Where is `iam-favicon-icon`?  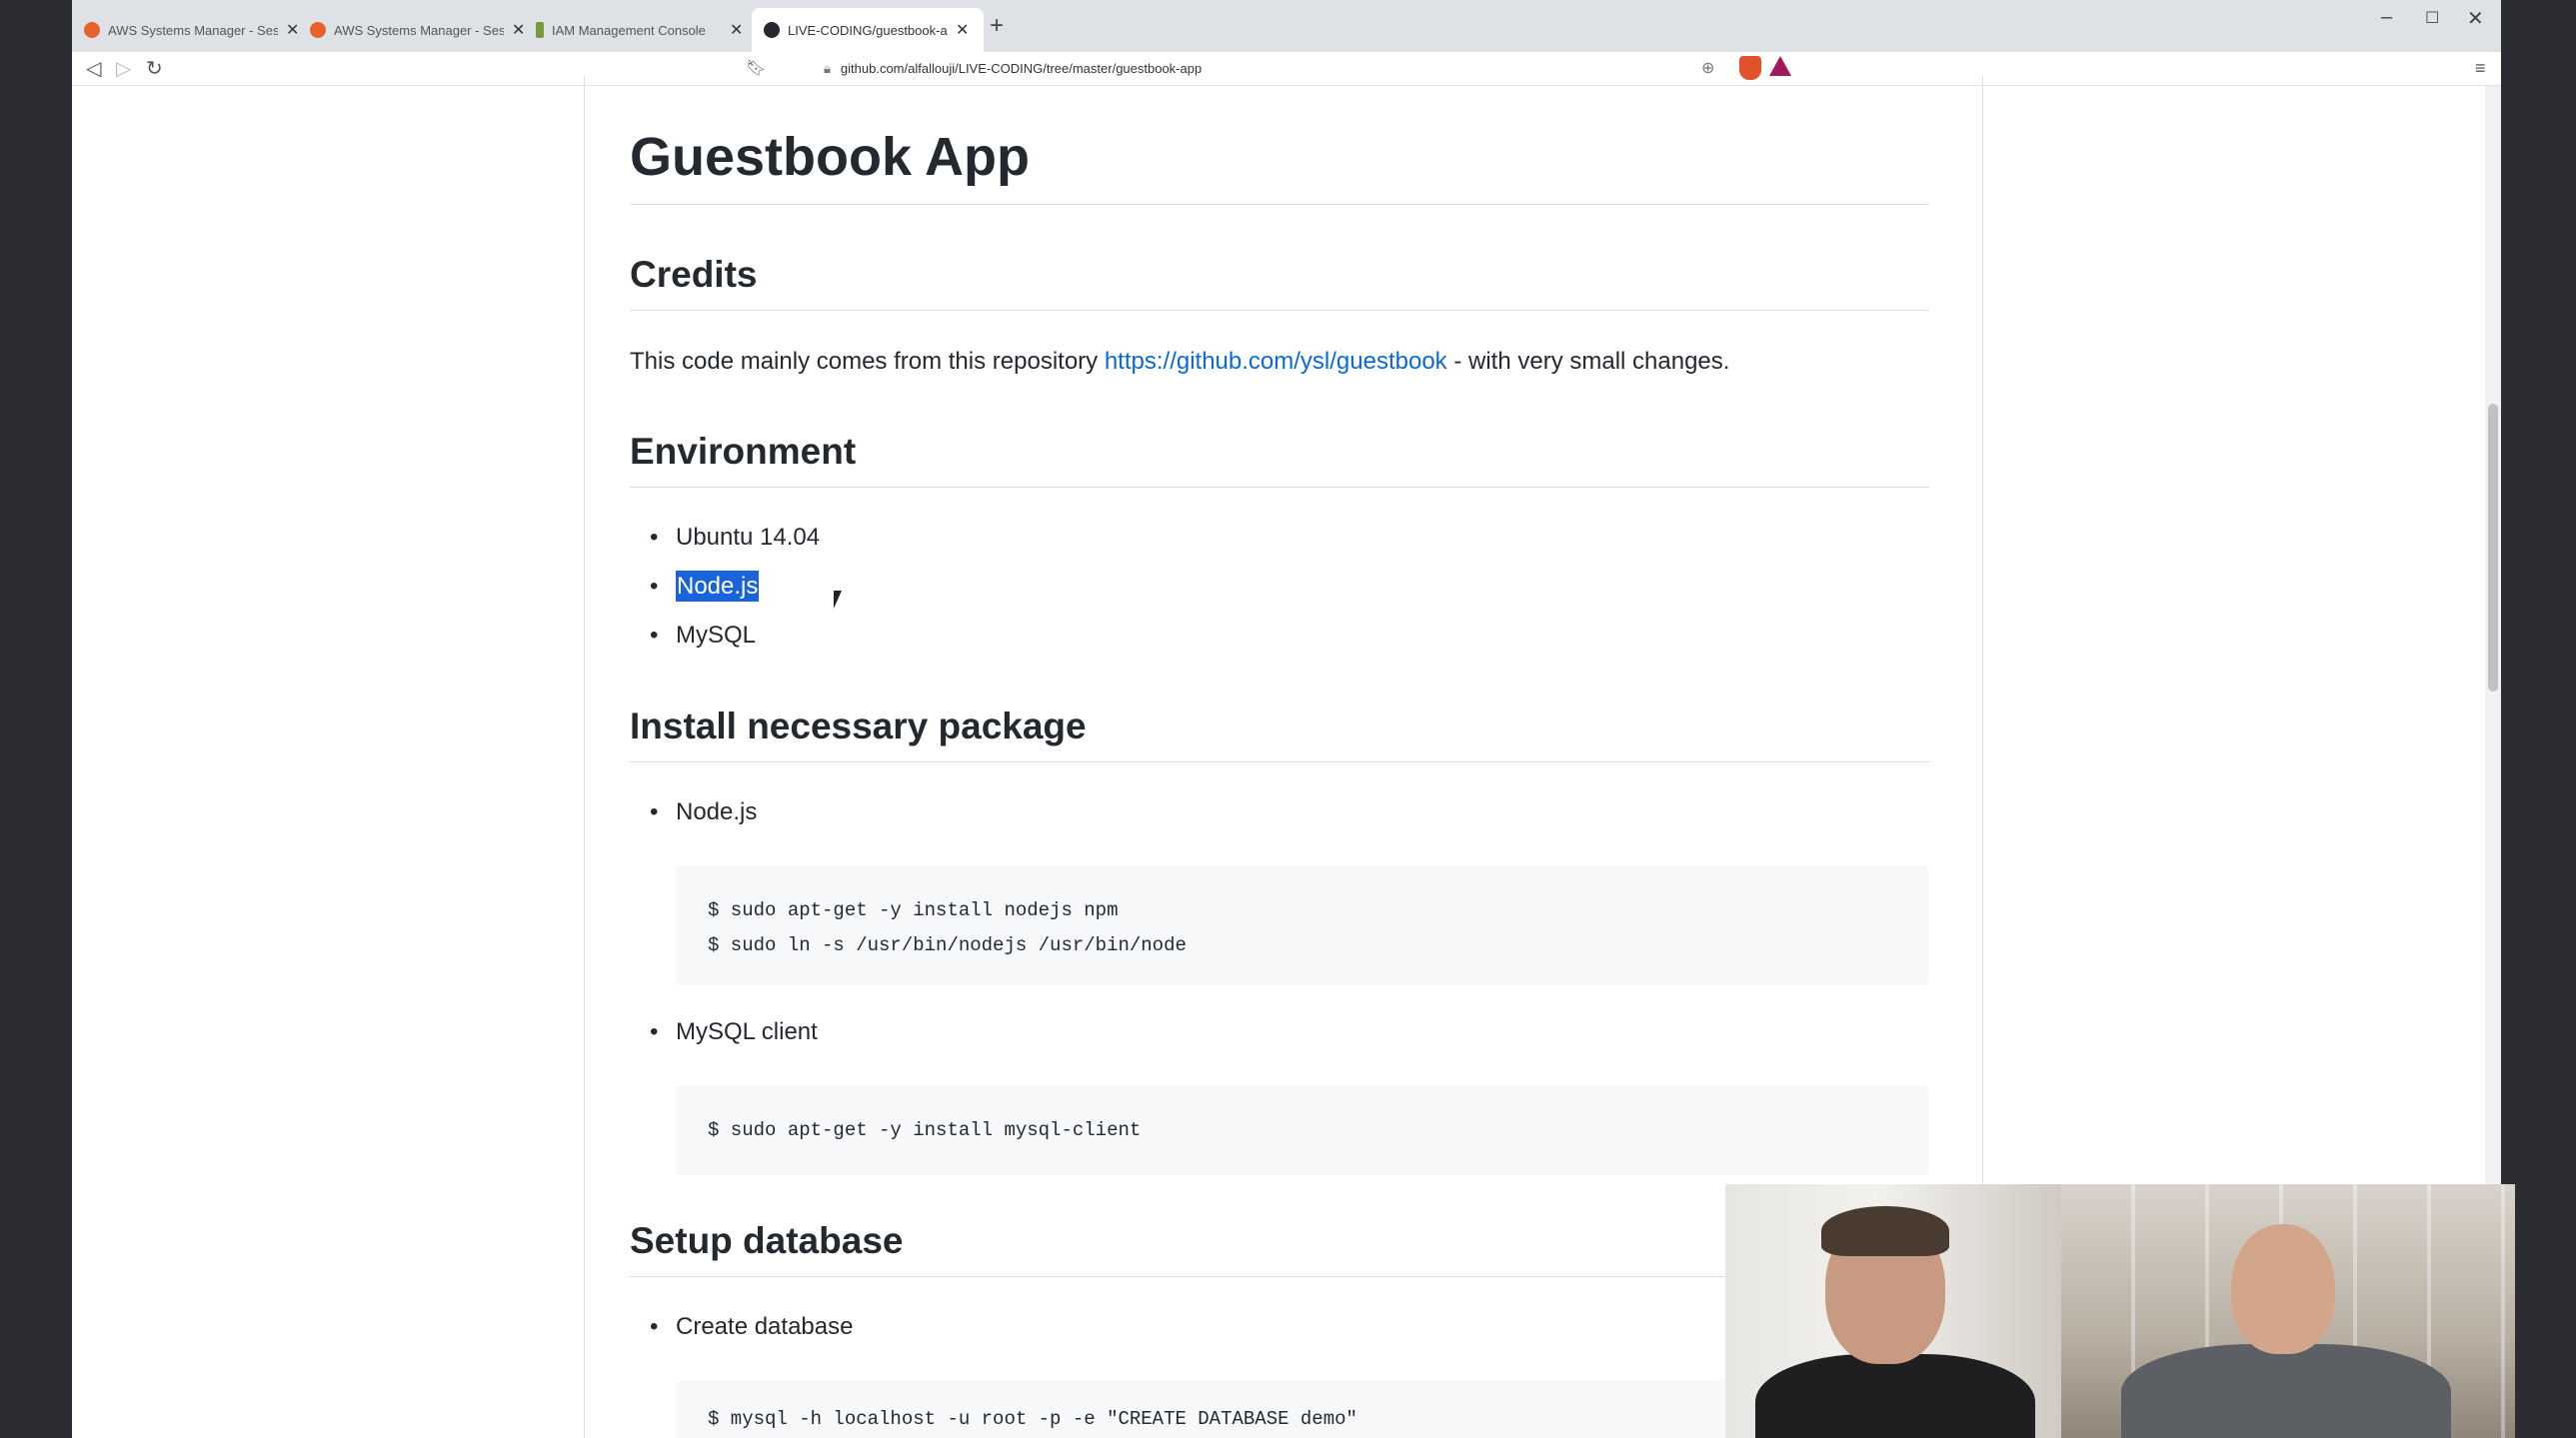 iam-favicon-icon is located at coordinates (540, 30).